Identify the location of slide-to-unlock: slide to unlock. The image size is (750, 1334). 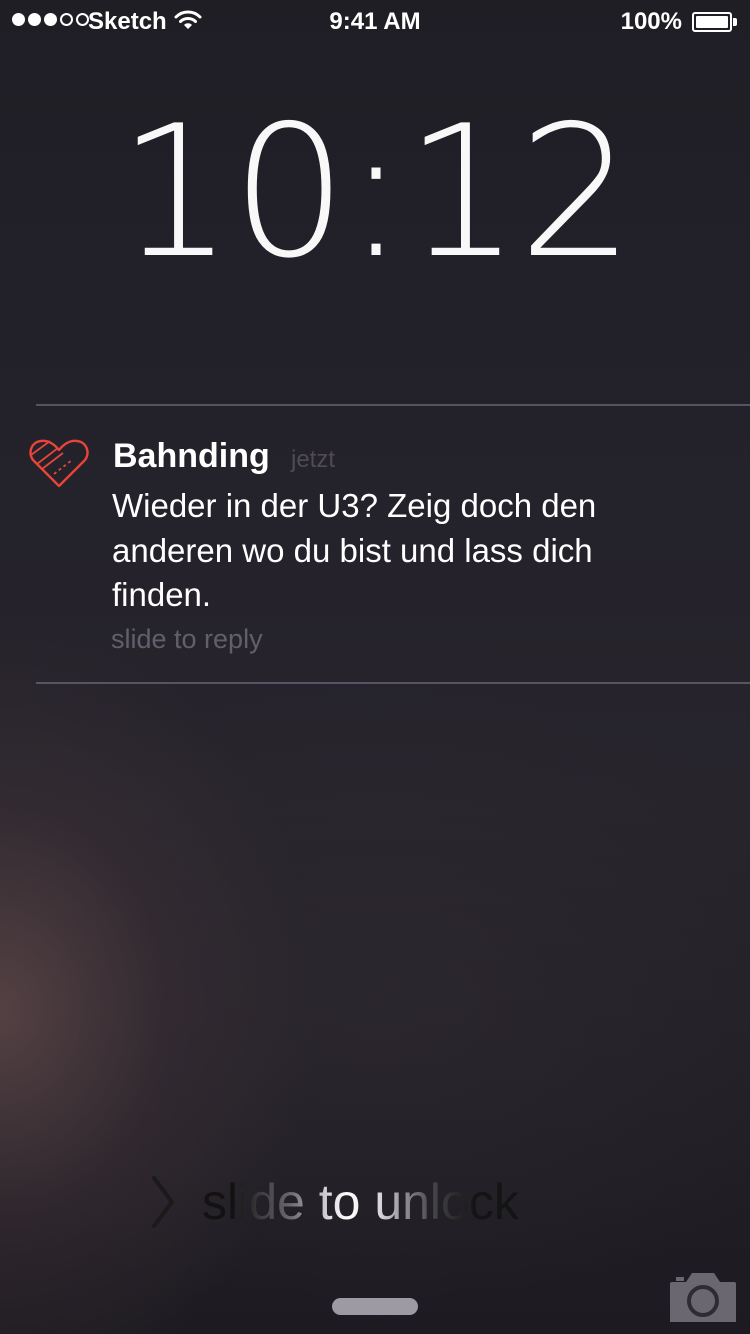
(375, 1202).